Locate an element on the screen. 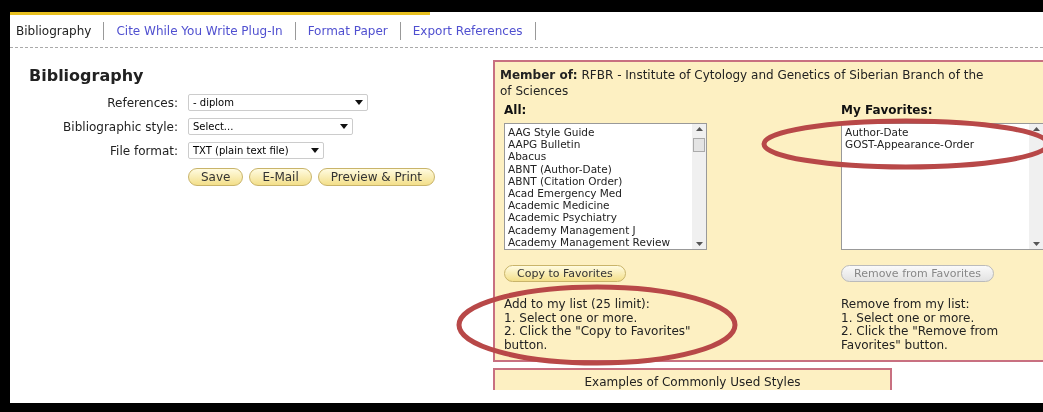  style-listbox: Author-Date GOST-Appearance-Order is located at coordinates (942, 186).